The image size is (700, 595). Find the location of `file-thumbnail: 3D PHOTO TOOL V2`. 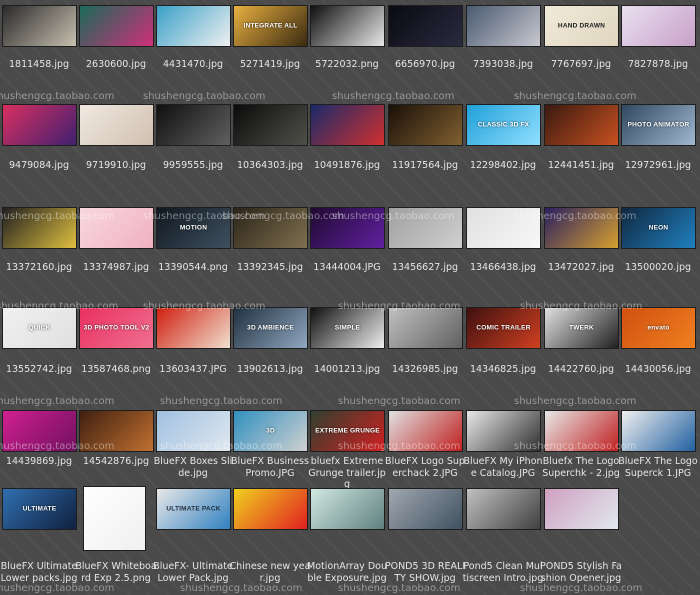

file-thumbnail: 3D PHOTO TOOL V2 is located at coordinates (116, 328).